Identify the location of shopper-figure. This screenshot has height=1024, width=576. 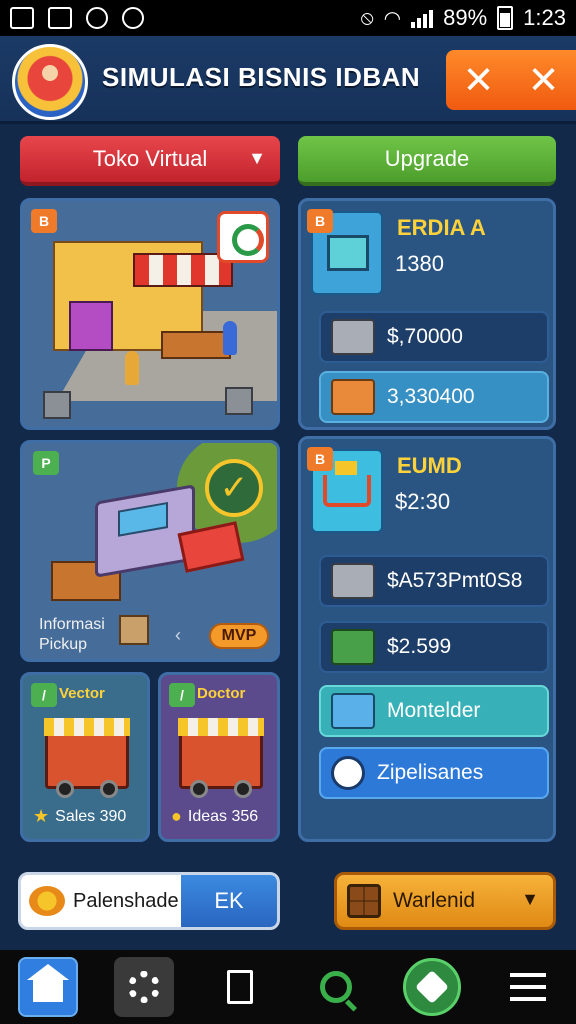
(132, 368).